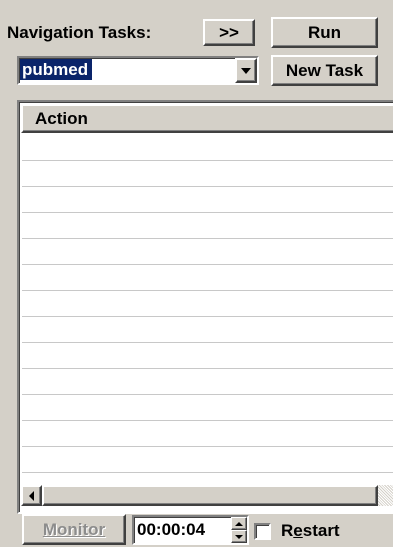  Describe the element at coordinates (56, 69) in the screenshot. I see `task-dropdown-value: pubmed` at that location.